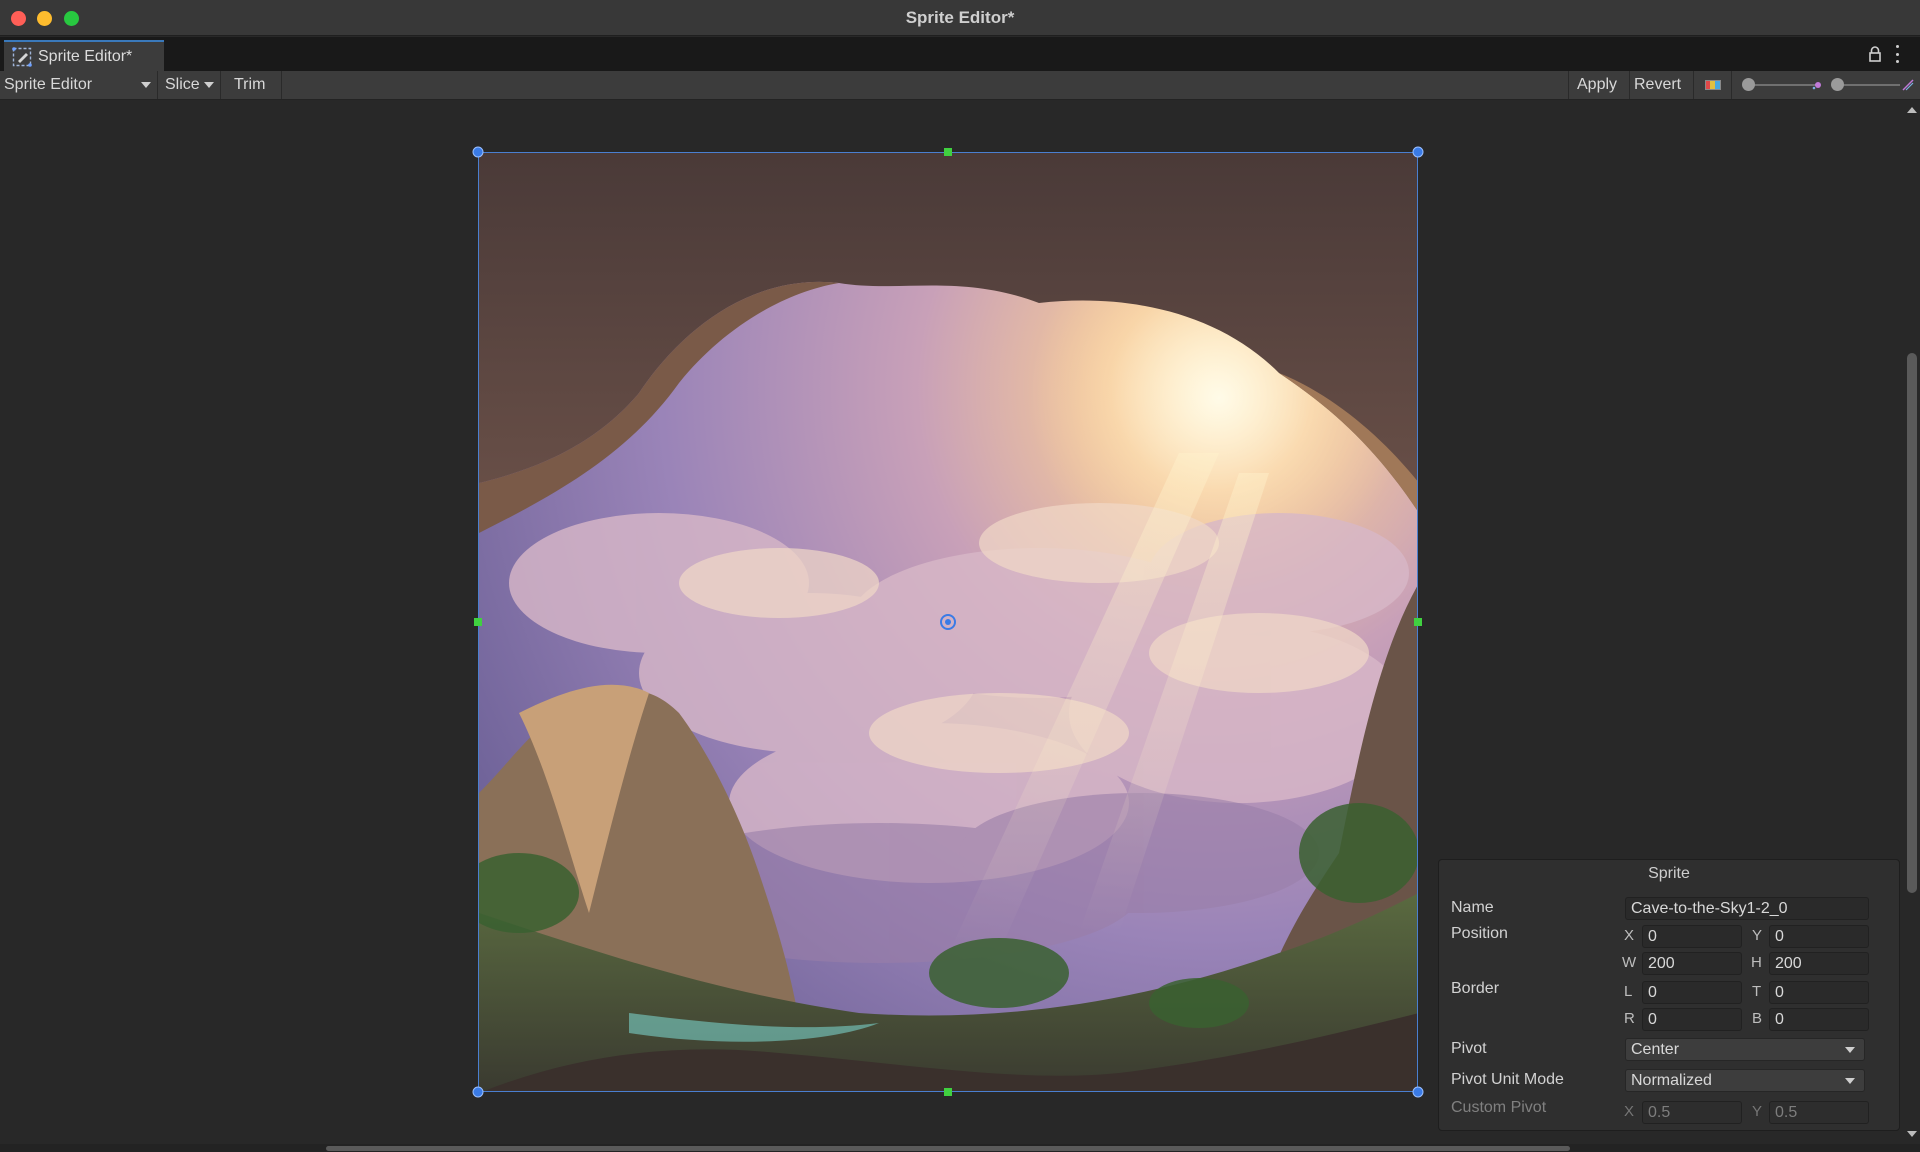 The height and width of the screenshot is (1152, 1920). Describe the element at coordinates (948, 1092) in the screenshot. I see `edge-handle-bottom` at that location.